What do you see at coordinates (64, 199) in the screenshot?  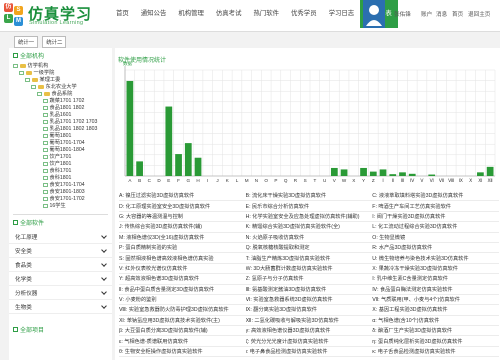 I see `tree-node: 食安1701-1702` at bounding box center [64, 199].